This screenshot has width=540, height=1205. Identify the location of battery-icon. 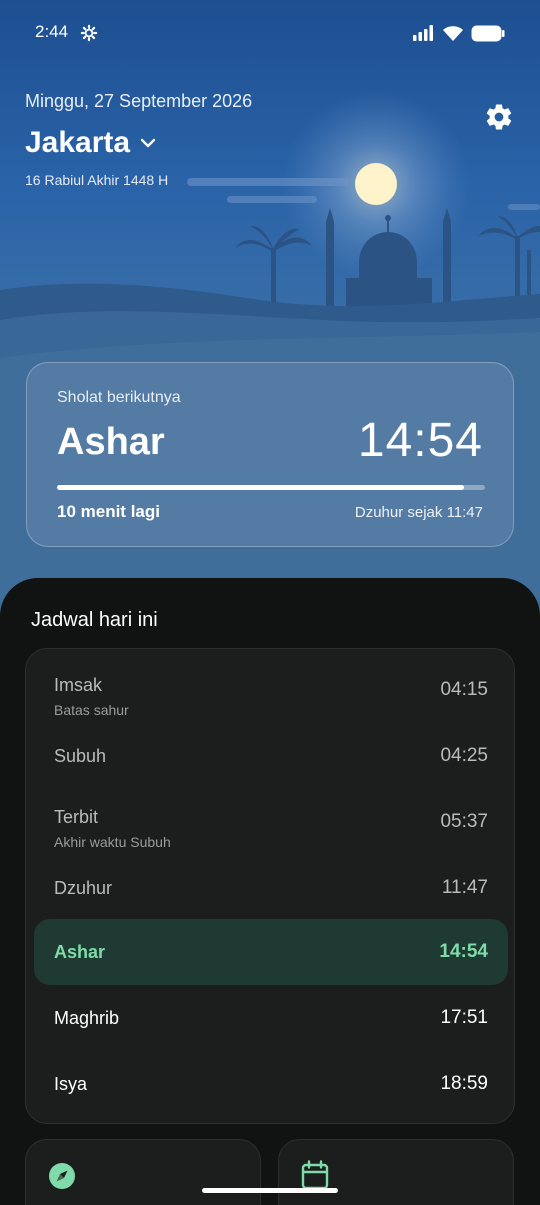
(488, 33).